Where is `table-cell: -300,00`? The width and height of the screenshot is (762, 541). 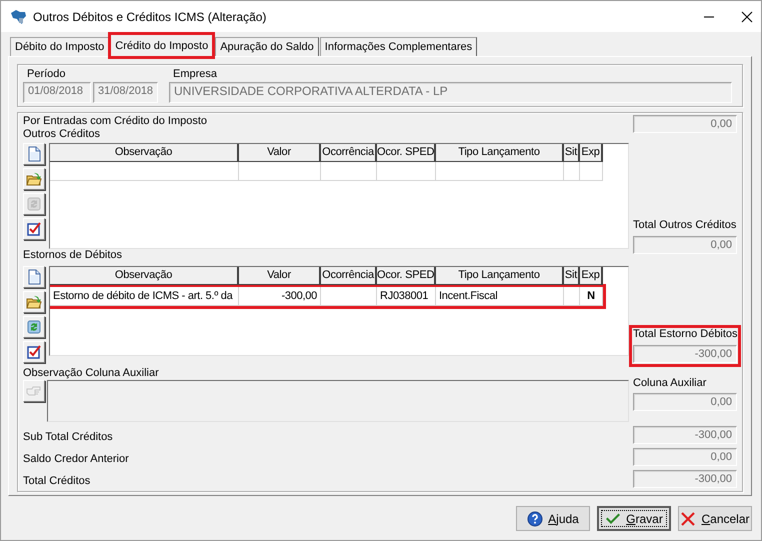
table-cell: -300,00 is located at coordinates (280, 296).